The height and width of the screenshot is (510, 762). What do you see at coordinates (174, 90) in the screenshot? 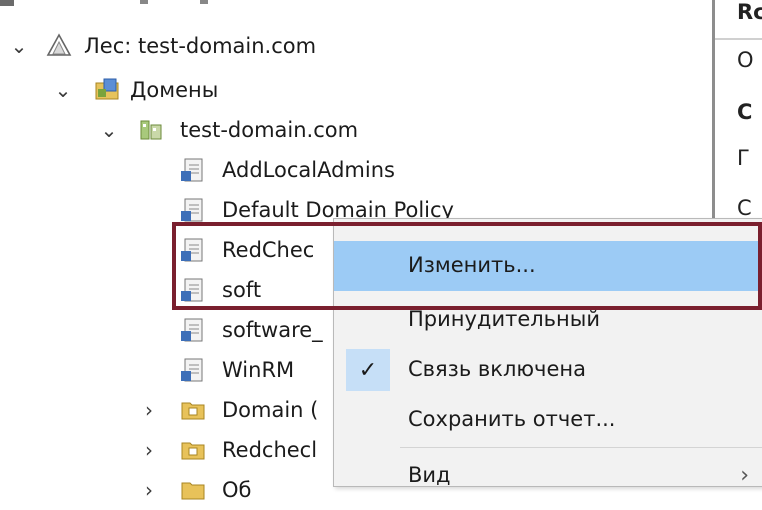
I see `tree-item-label: Домены` at bounding box center [174, 90].